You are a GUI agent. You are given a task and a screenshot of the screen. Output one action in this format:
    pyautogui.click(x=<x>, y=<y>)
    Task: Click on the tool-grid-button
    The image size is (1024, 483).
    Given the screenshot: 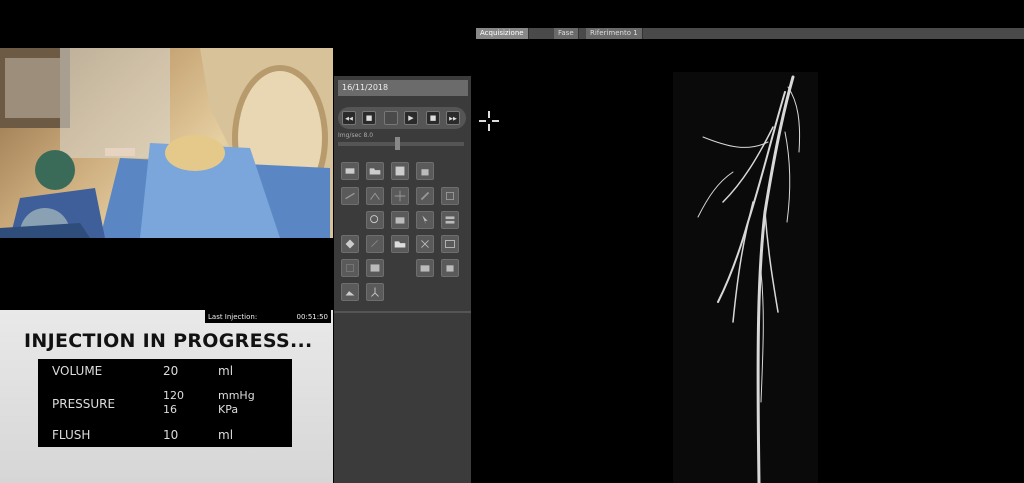 What is the action you would take?
    pyautogui.click(x=350, y=268)
    